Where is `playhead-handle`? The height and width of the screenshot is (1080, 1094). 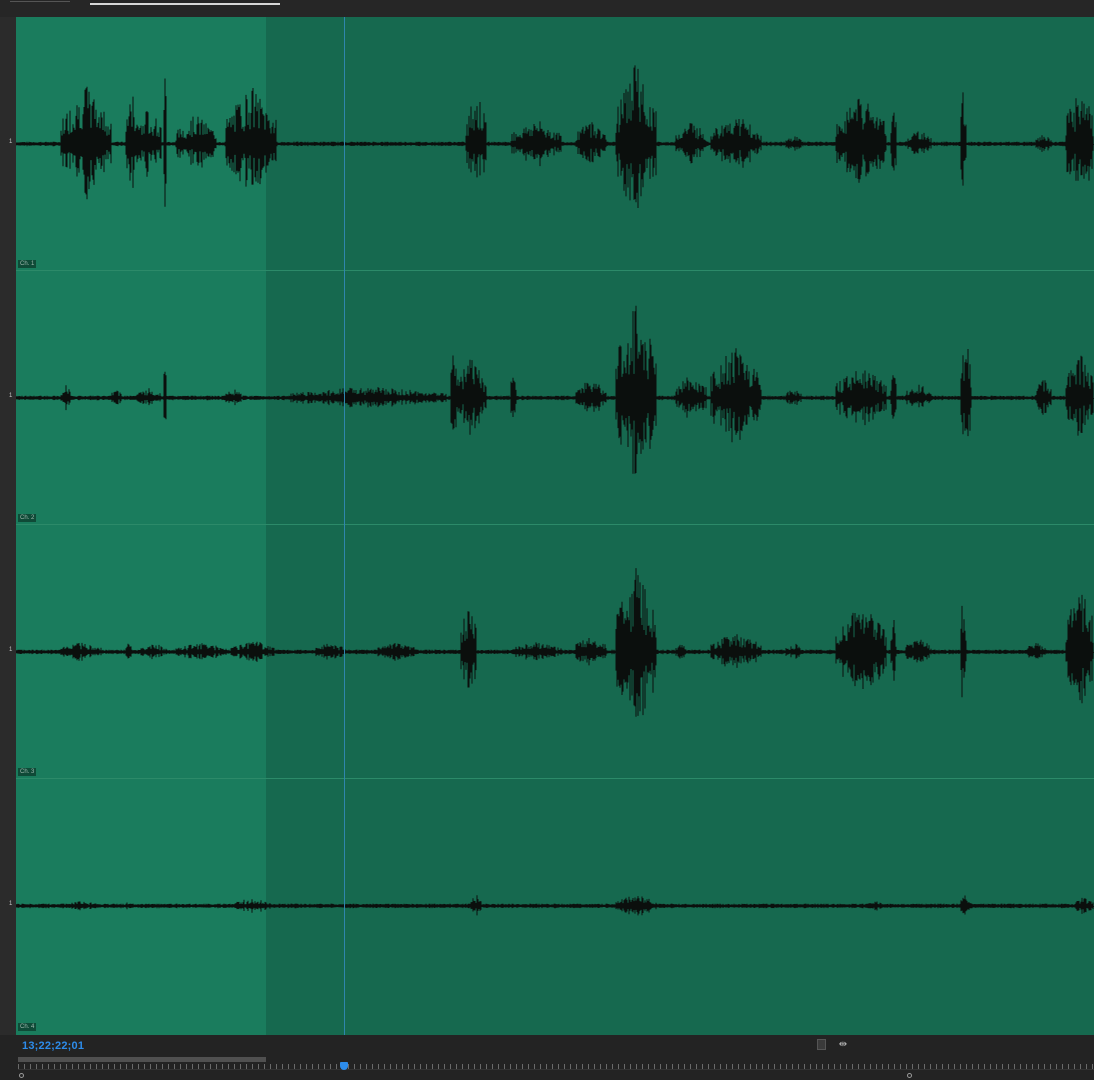
playhead-handle is located at coordinates (344, 1066).